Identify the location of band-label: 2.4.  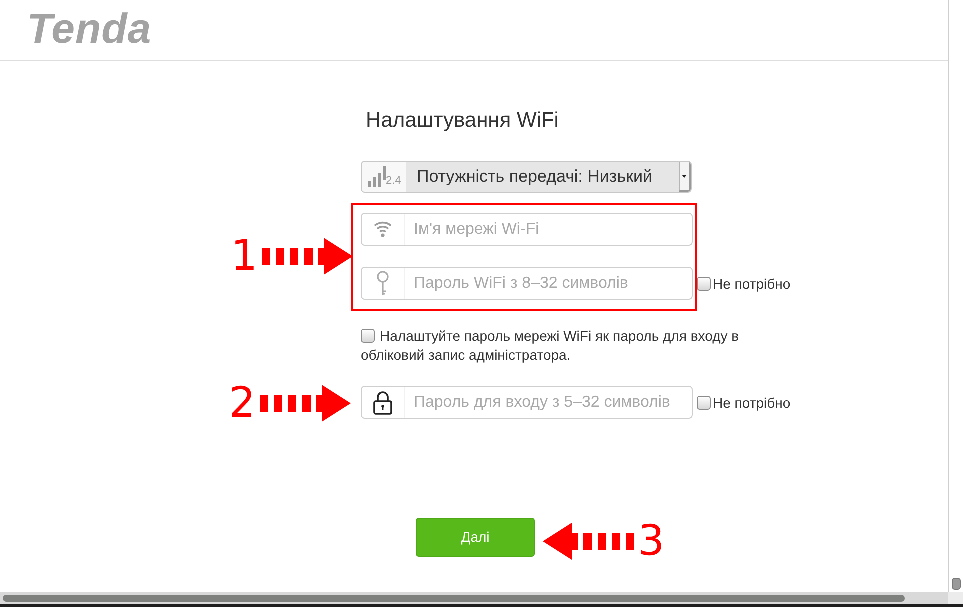
(394, 181).